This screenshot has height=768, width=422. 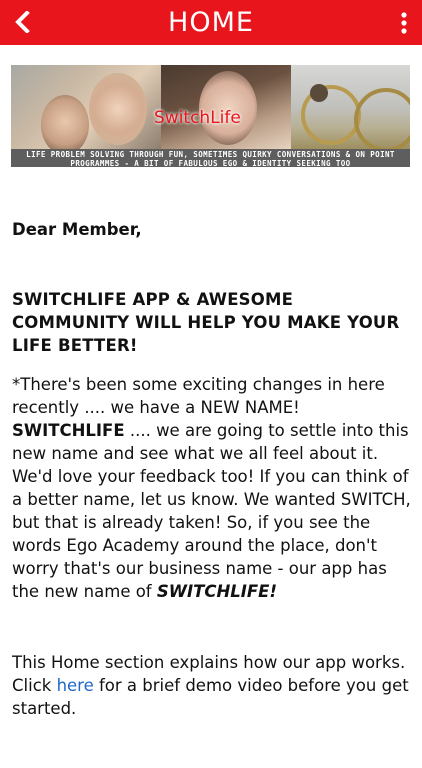 I want to click on chevron-left-icon, so click(x=22, y=22).